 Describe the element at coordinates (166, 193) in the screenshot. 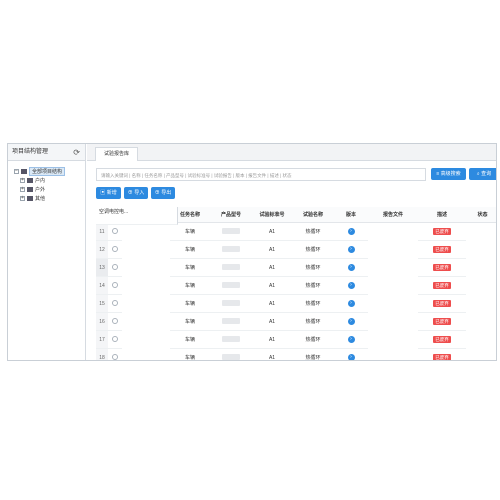

I see `export-label: 导出` at that location.